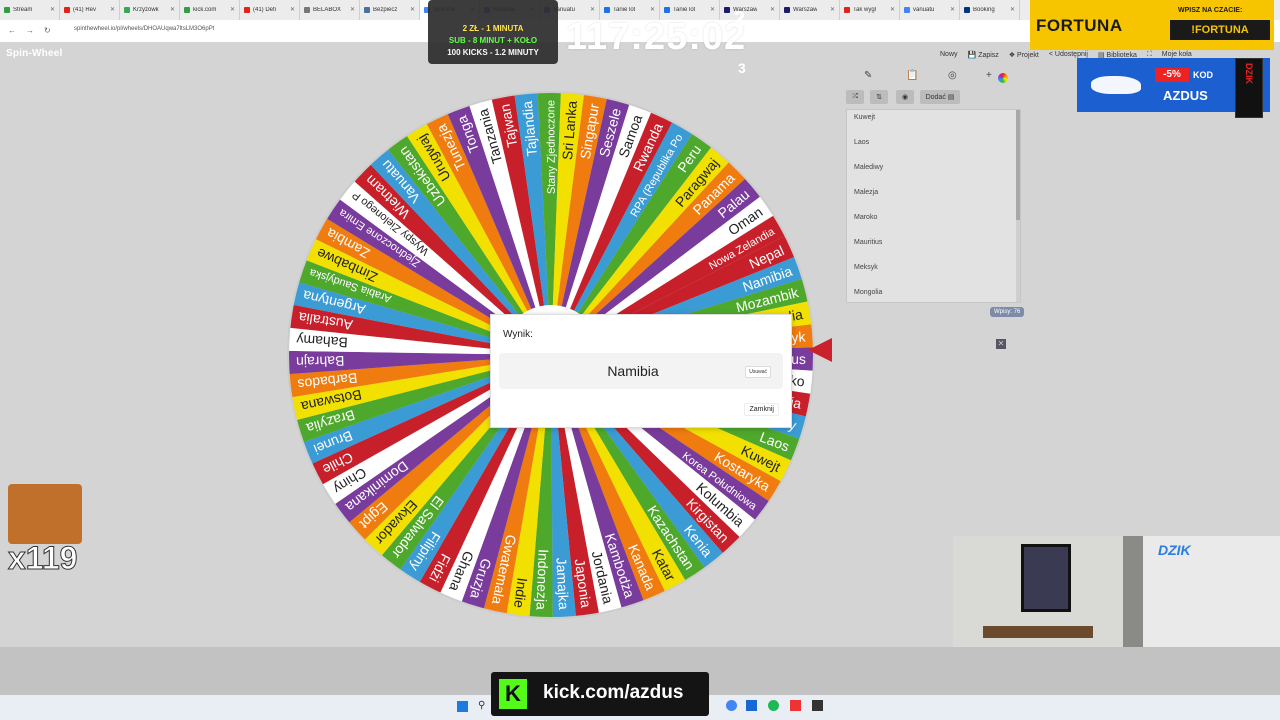 This screenshot has height=720, width=1280. I want to click on plus-icon: +, so click(989, 75).